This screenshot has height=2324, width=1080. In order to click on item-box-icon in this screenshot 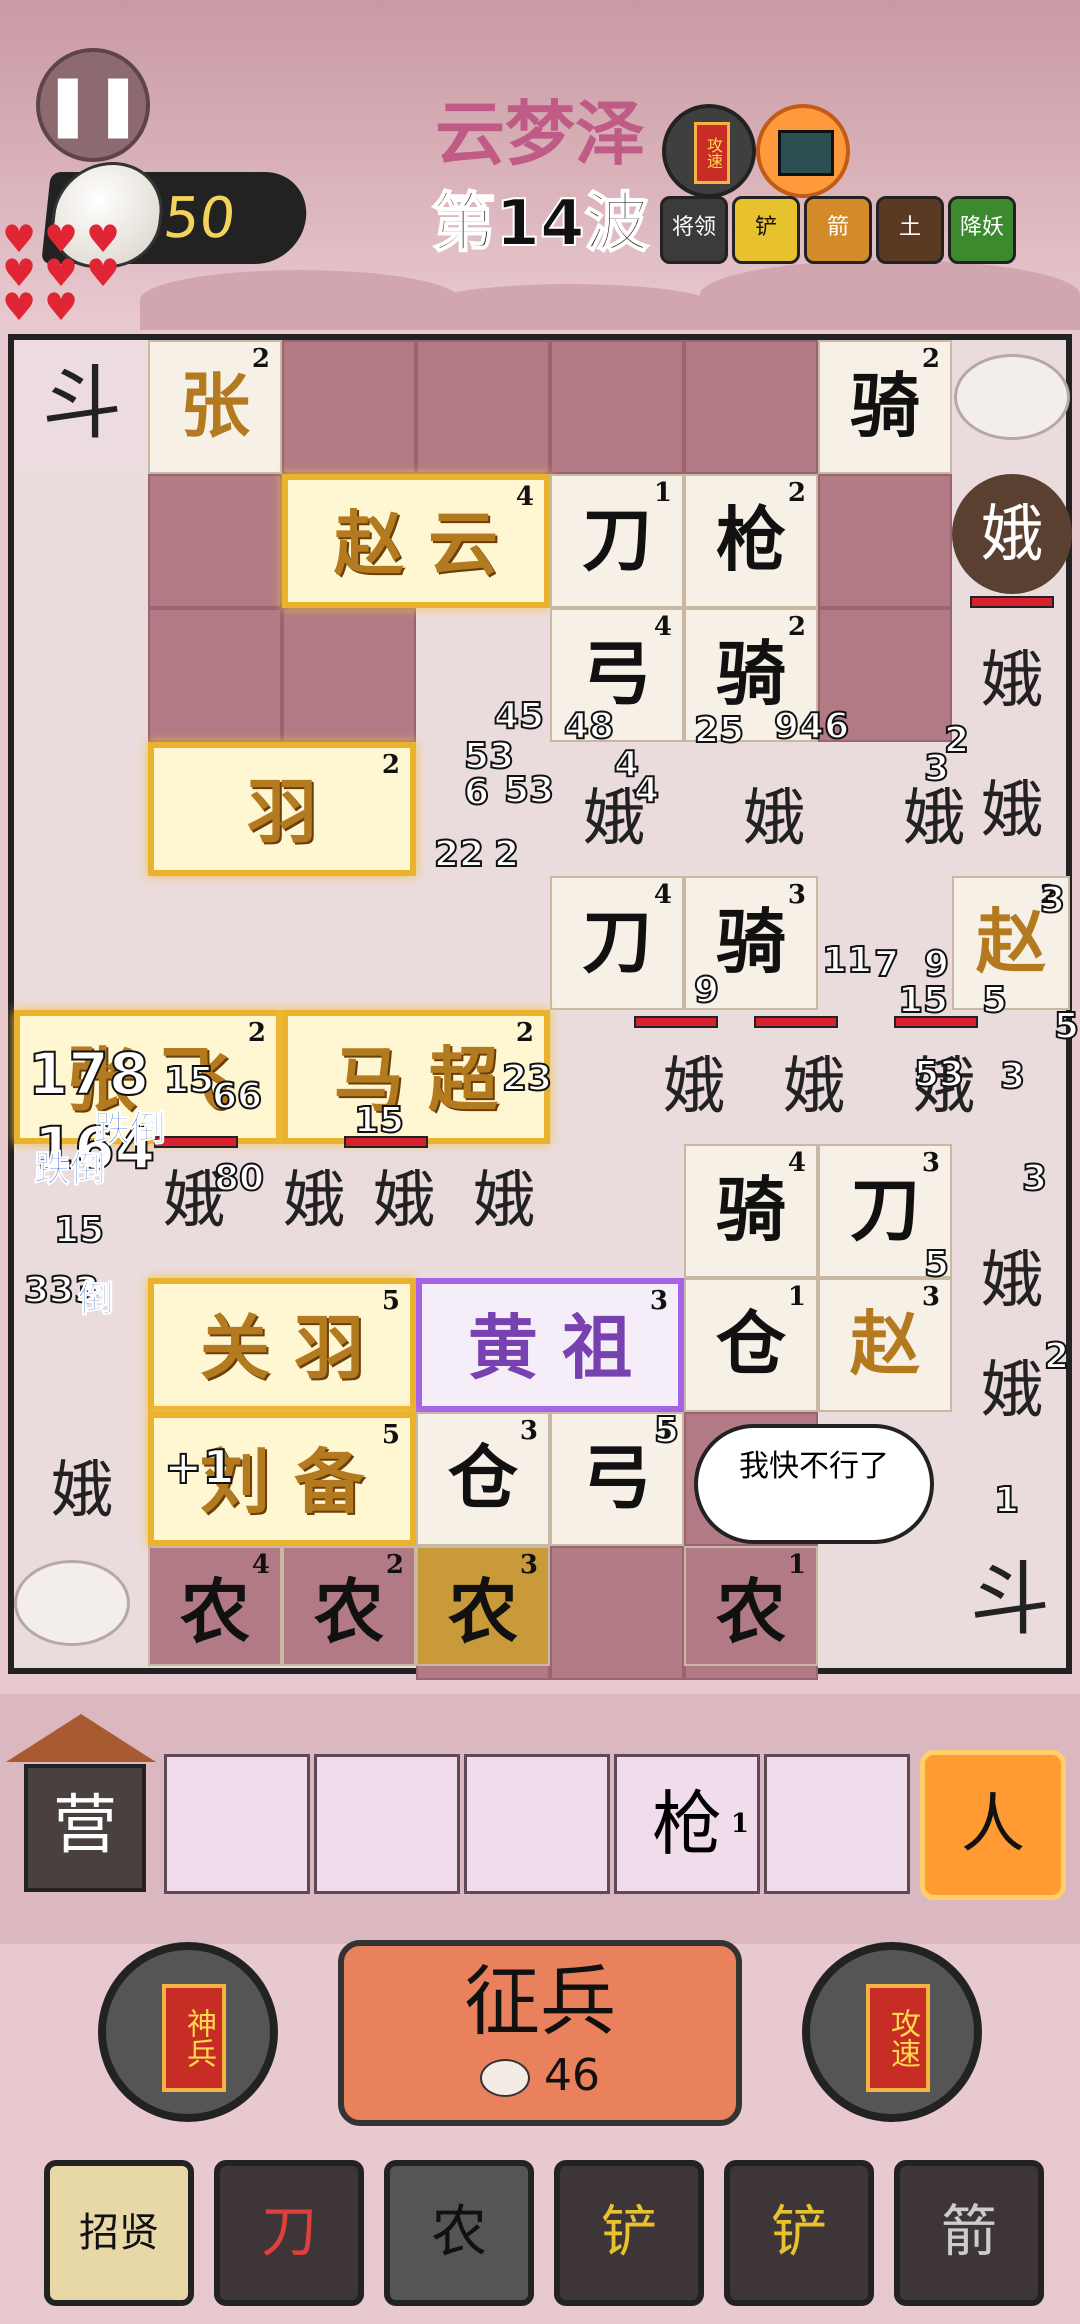, I will do `click(806, 153)`.